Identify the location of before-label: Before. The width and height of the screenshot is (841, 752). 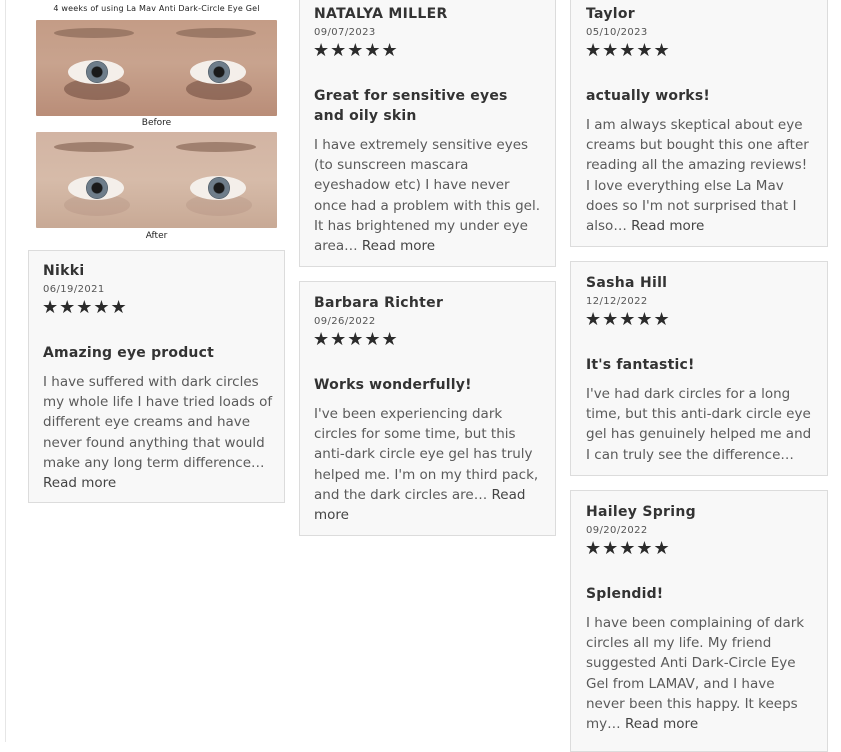
(156, 123).